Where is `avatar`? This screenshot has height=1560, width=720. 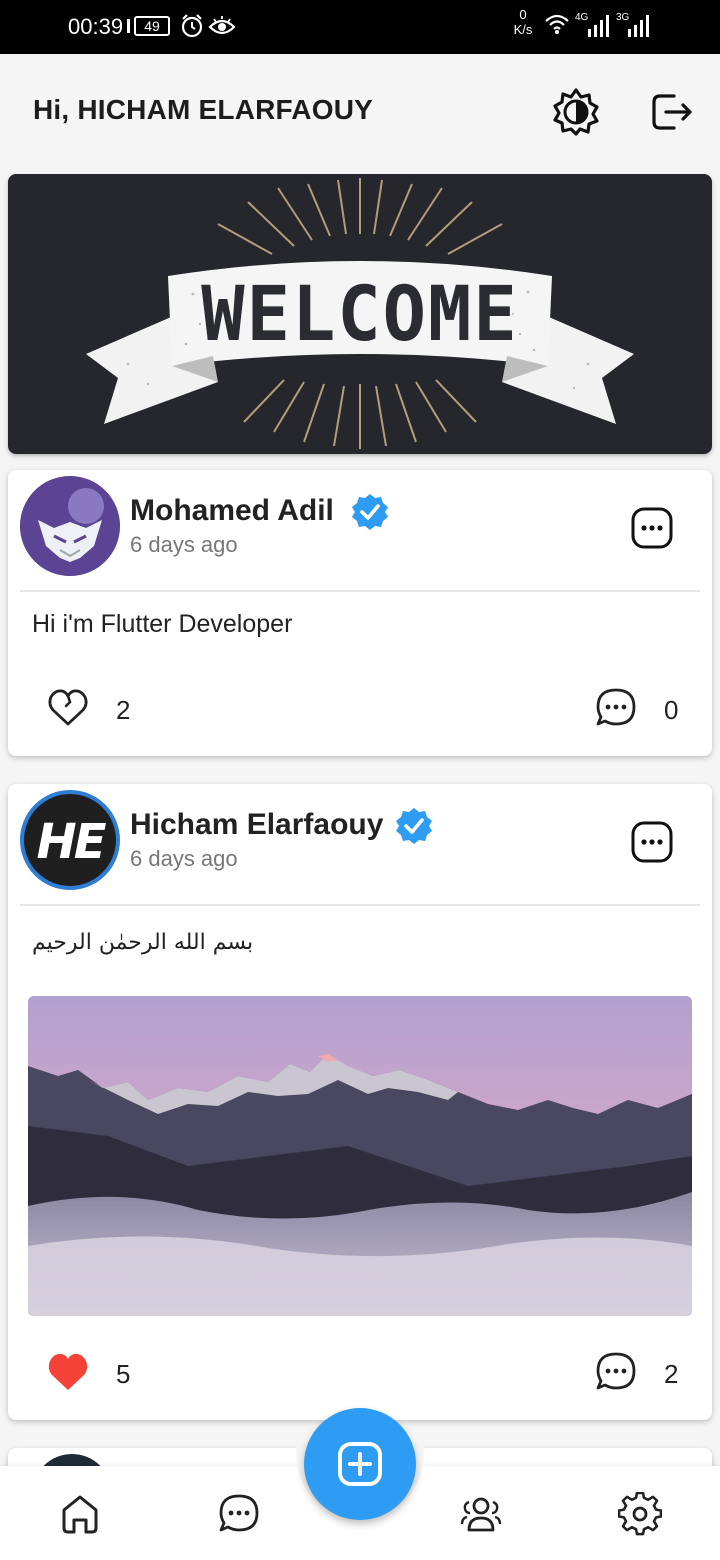 avatar is located at coordinates (70, 526).